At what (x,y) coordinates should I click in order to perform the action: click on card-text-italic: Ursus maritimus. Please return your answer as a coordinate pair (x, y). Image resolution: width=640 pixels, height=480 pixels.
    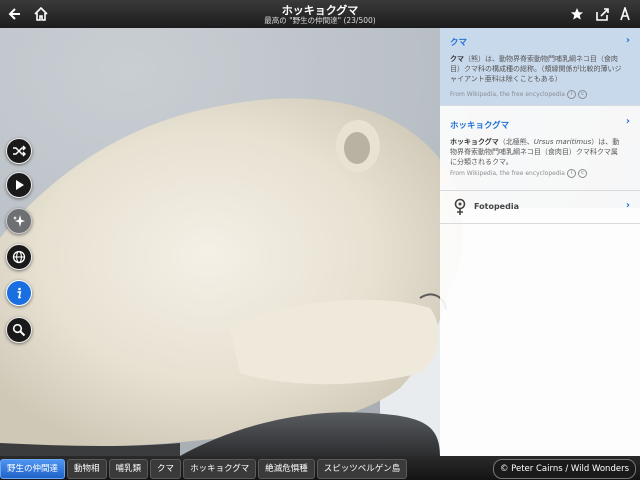
    Looking at the image, I should click on (562, 142).